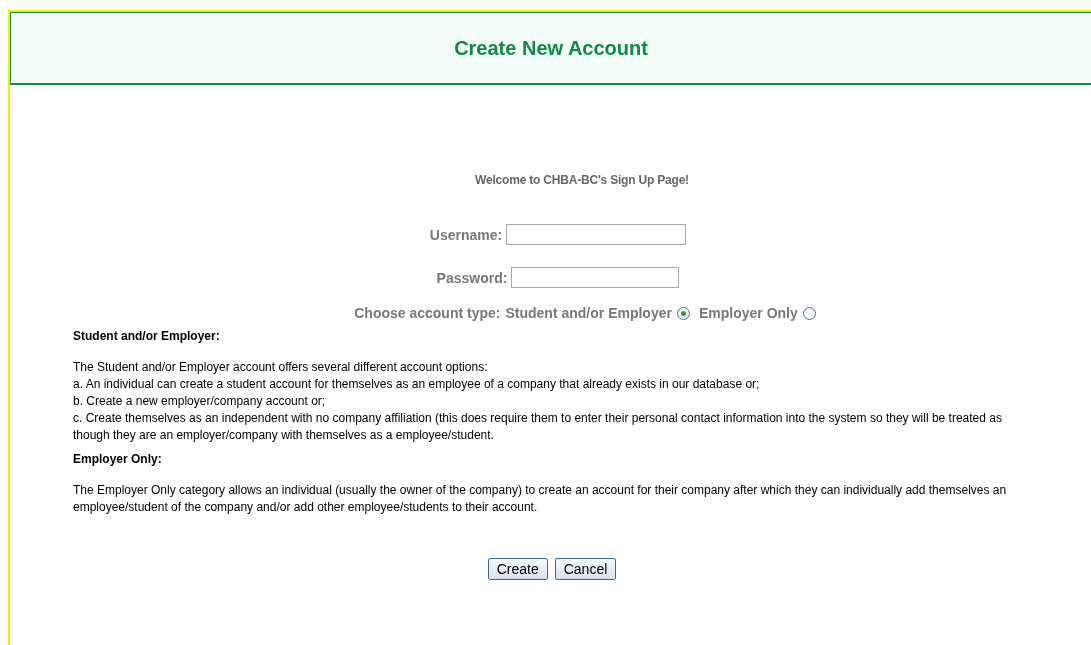  What do you see at coordinates (281, 367) in the screenshot?
I see `description-text: The Student and/or Employer account offers several different account options:` at bounding box center [281, 367].